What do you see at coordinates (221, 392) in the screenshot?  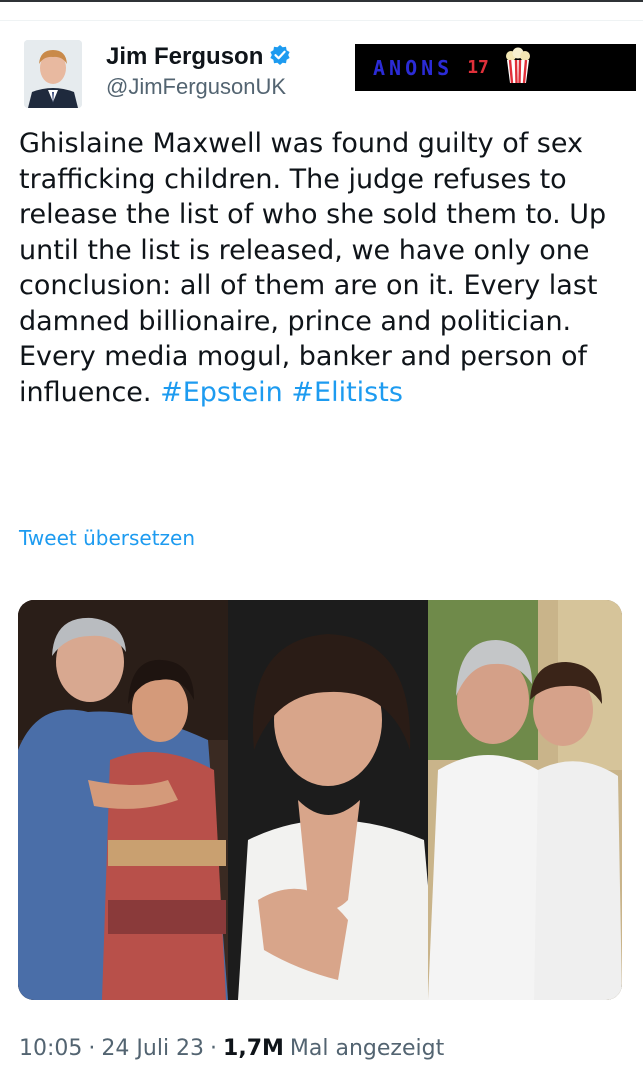 I see `hashtag-epstein: #Epstein` at bounding box center [221, 392].